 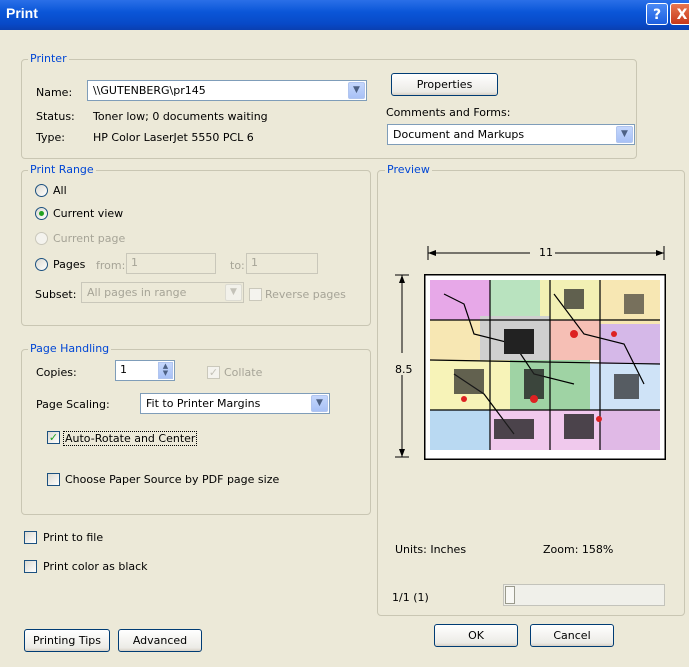 What do you see at coordinates (145, 370) in the screenshot?
I see `copies-input: 1 ▲ ▼` at bounding box center [145, 370].